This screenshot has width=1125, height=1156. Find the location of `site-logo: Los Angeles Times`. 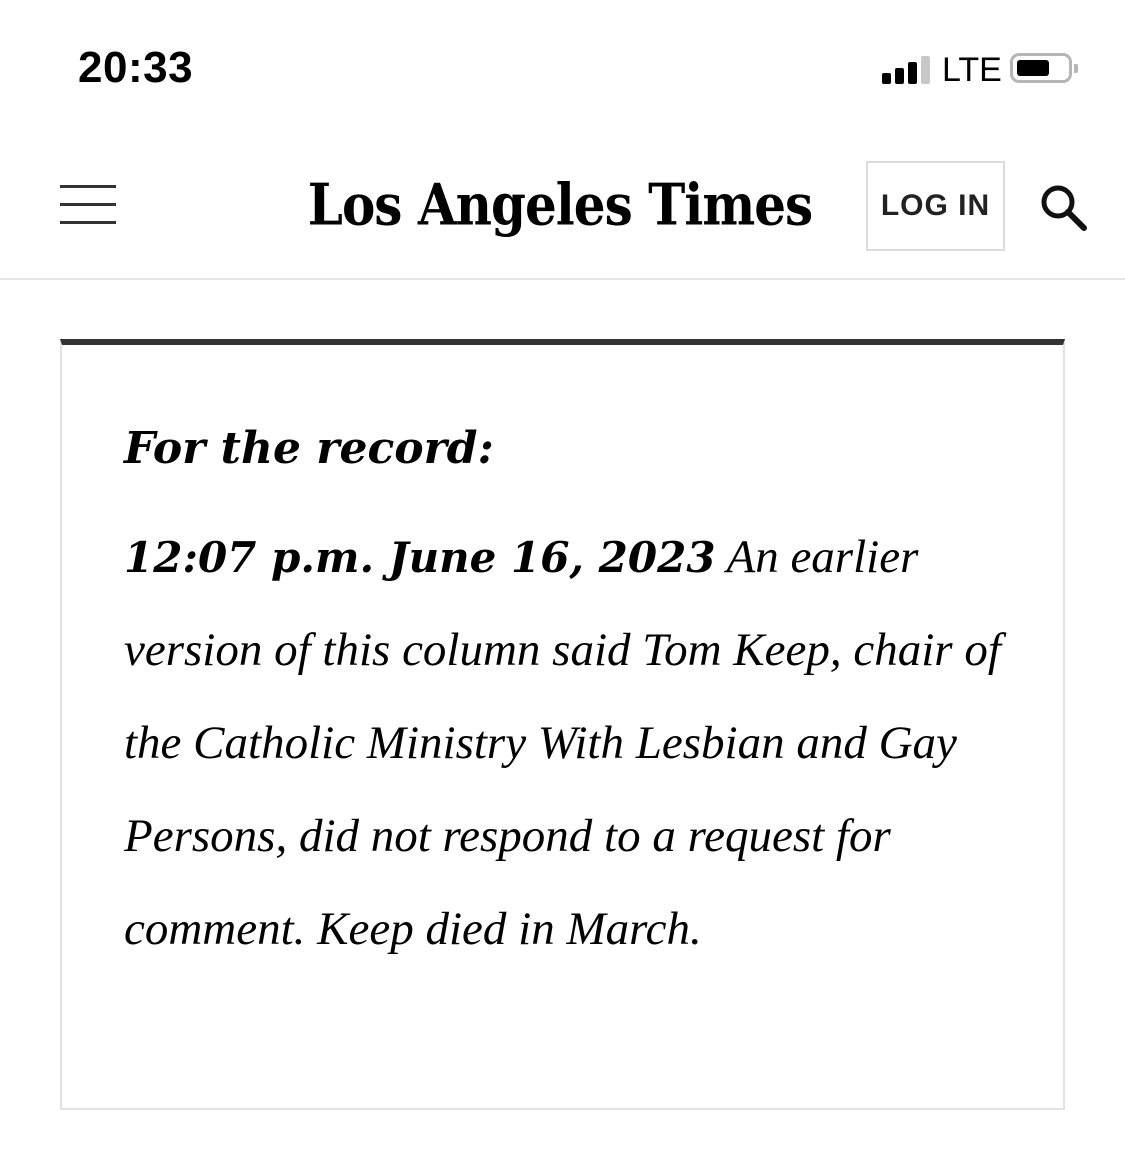

site-logo: Los Angeles Times is located at coordinates (560, 205).